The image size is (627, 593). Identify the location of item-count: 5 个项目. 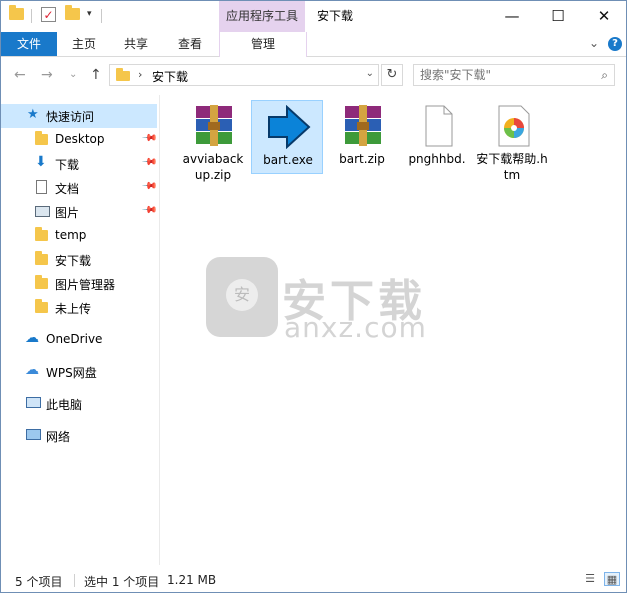
(39, 582).